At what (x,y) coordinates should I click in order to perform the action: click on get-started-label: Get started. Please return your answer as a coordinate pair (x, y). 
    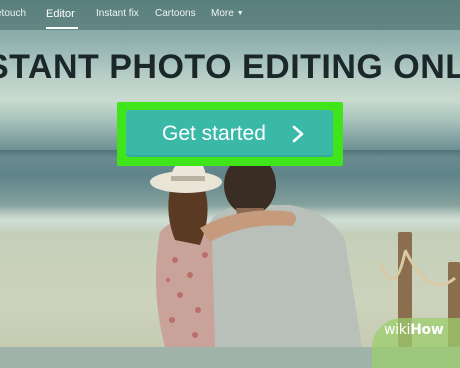
    Looking at the image, I should click on (214, 133).